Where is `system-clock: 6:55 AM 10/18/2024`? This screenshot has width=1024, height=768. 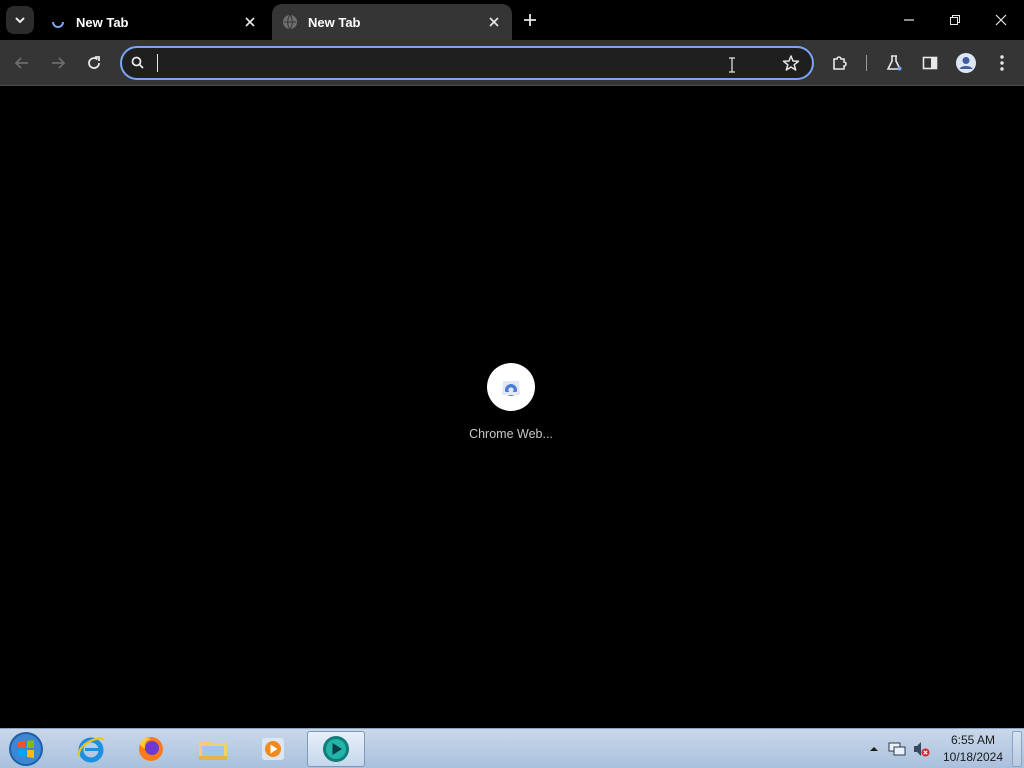
system-clock: 6:55 AM 10/18/2024 is located at coordinates (973, 749).